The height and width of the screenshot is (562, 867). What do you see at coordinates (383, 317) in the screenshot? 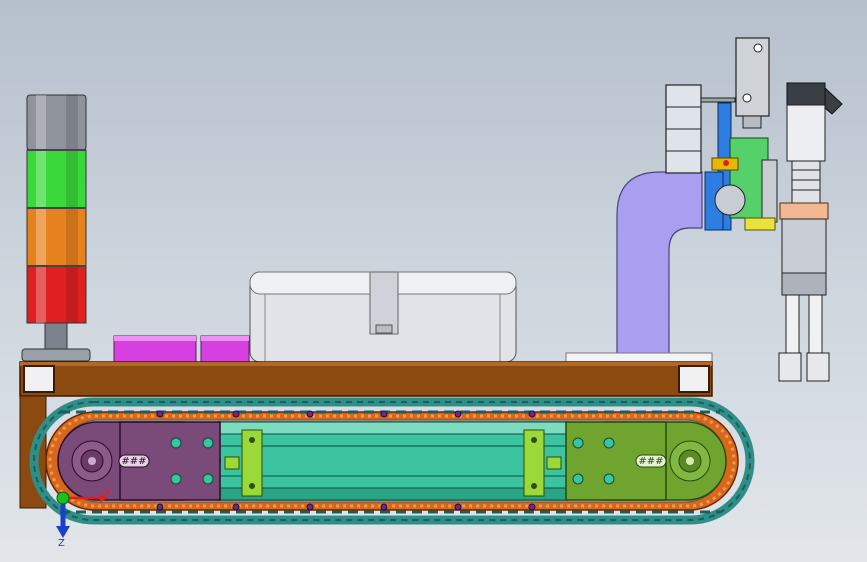
I see `cover-box` at bounding box center [383, 317].